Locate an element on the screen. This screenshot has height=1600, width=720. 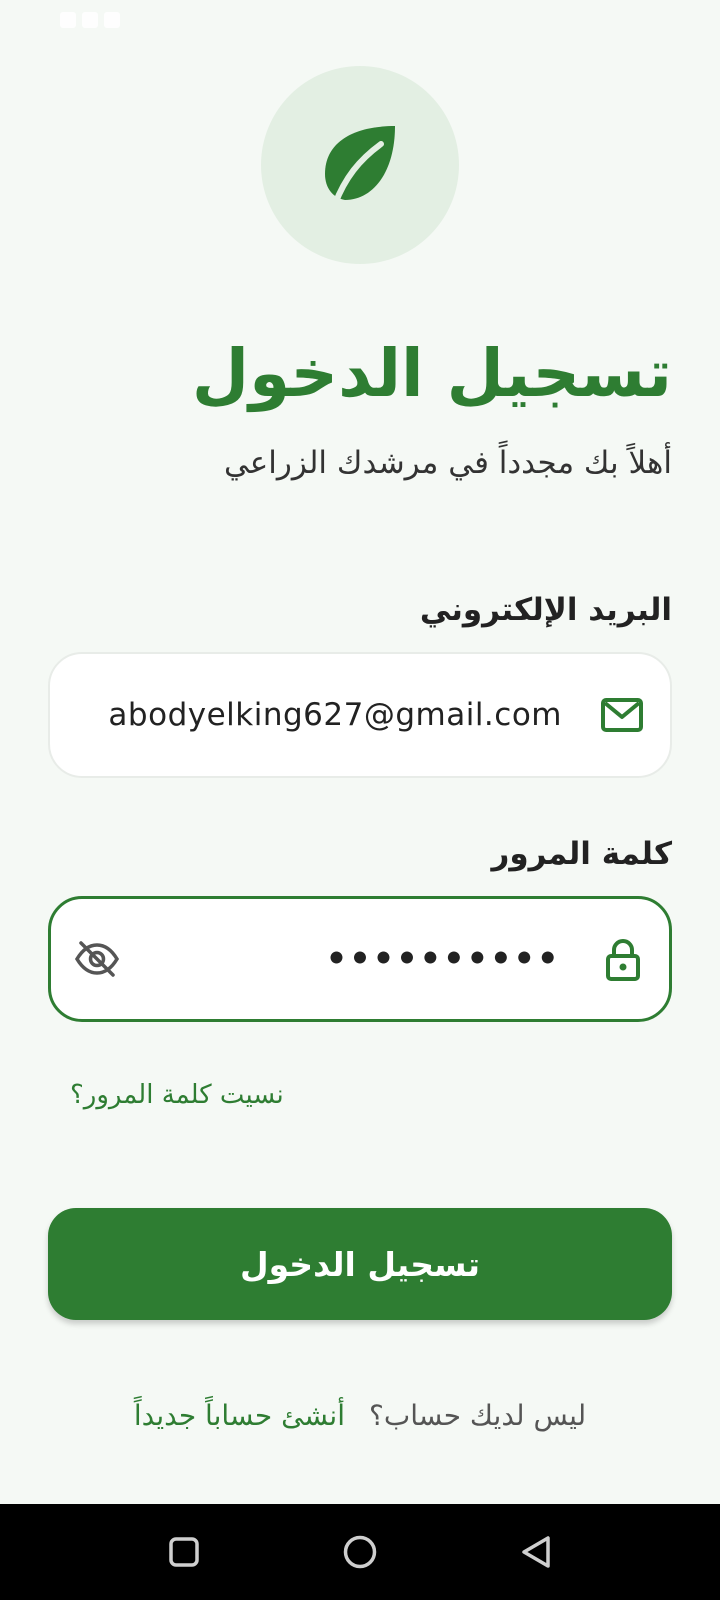
login-button: تسجيل الدخول is located at coordinates (360, 1264).